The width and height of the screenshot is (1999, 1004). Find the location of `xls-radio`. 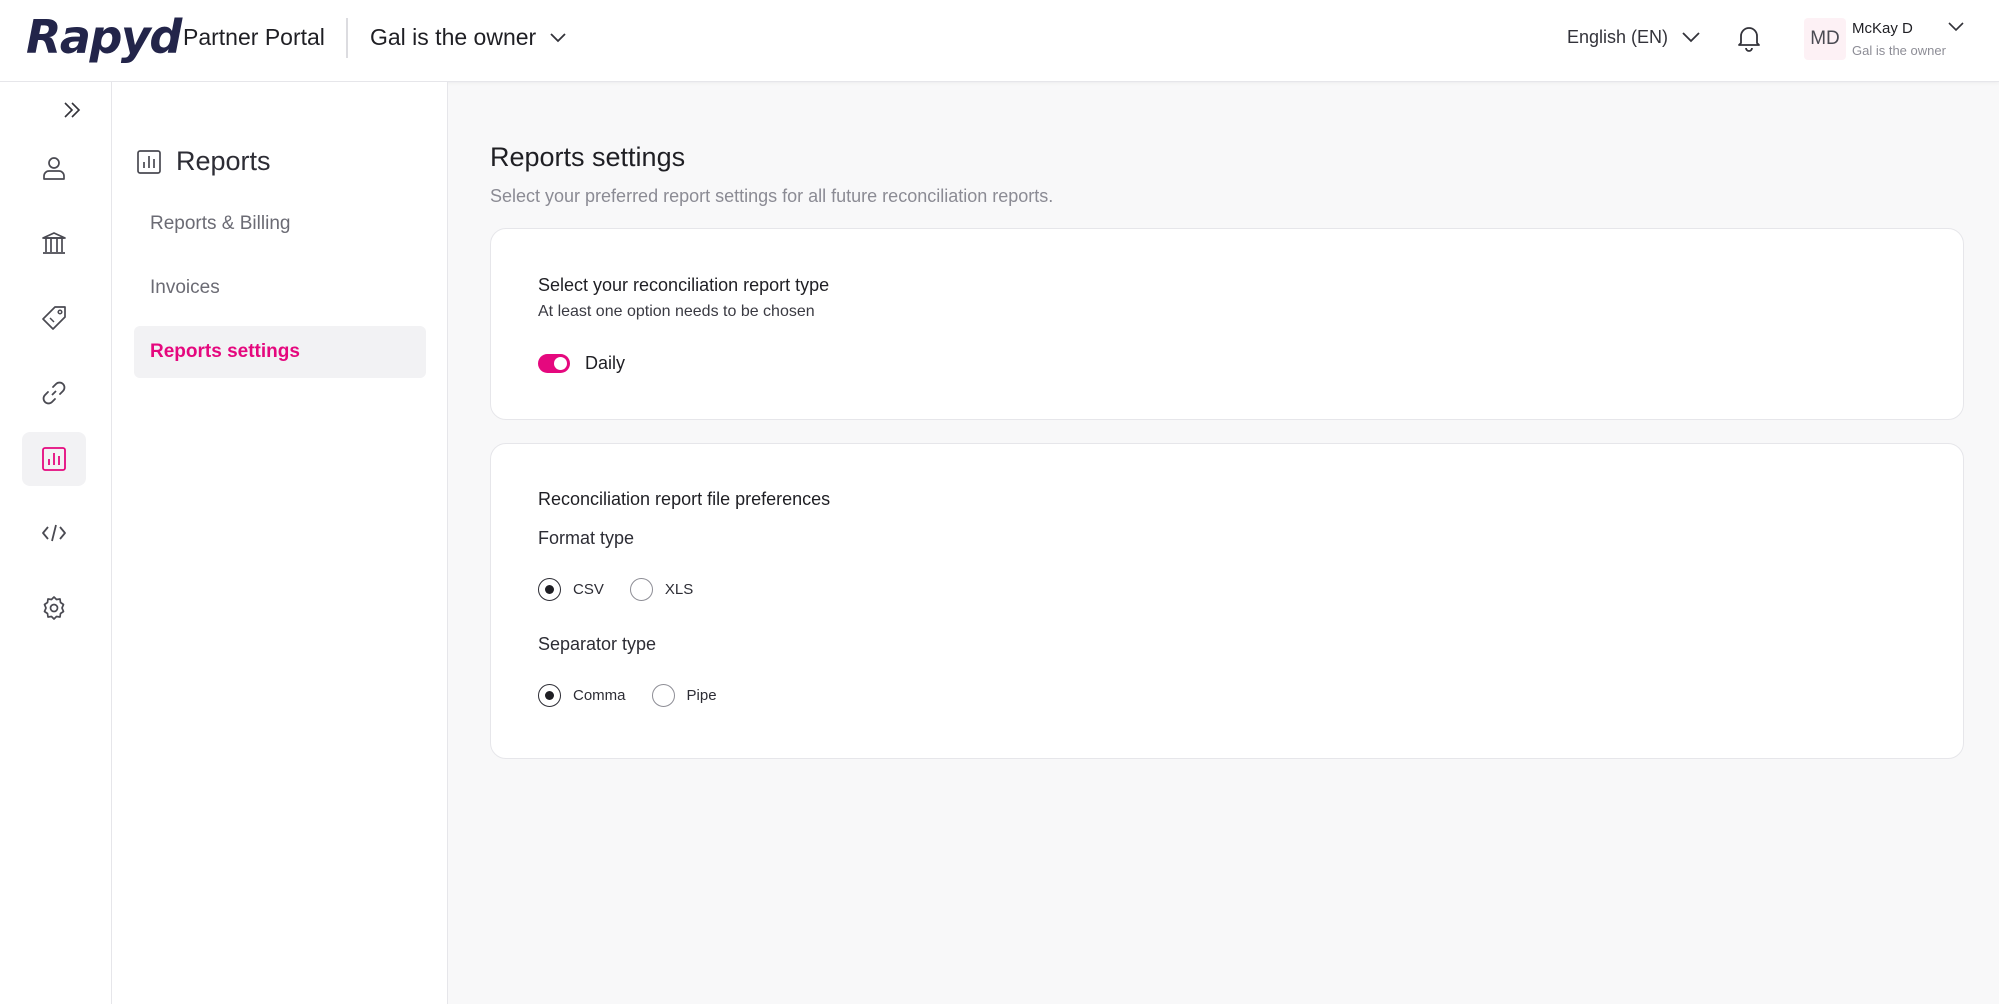

xls-radio is located at coordinates (641, 589).